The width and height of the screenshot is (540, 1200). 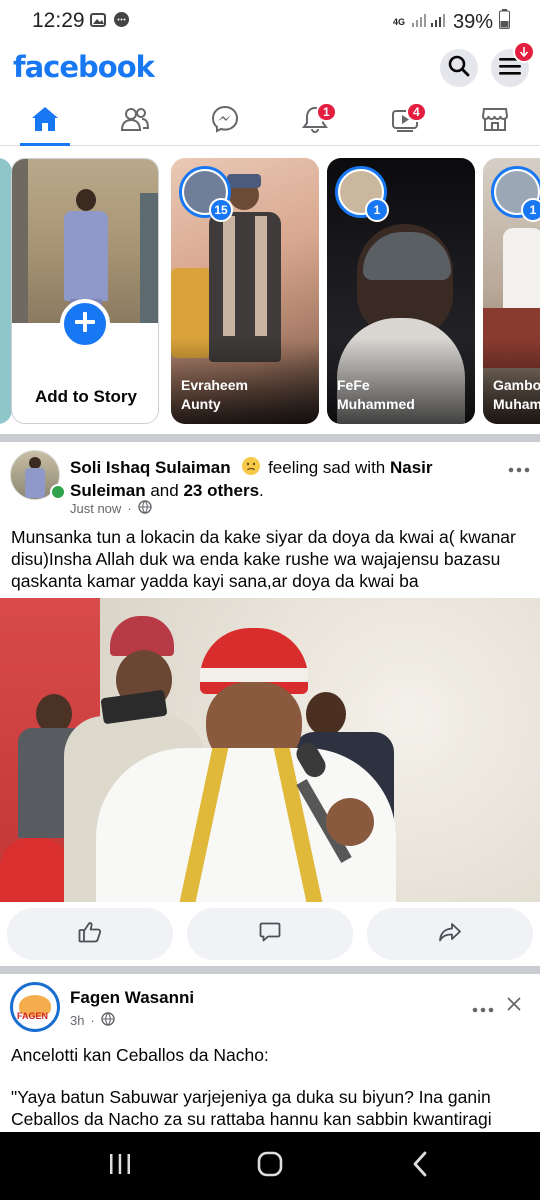 I want to click on story-card-evraheem: 15 Evraheem Aunty, so click(x=245, y=291).